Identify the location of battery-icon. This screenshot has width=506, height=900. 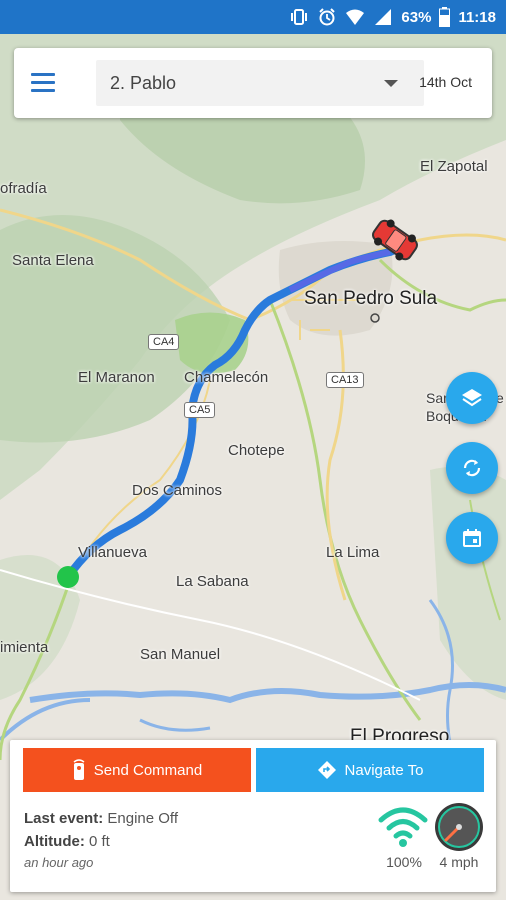
(445, 17).